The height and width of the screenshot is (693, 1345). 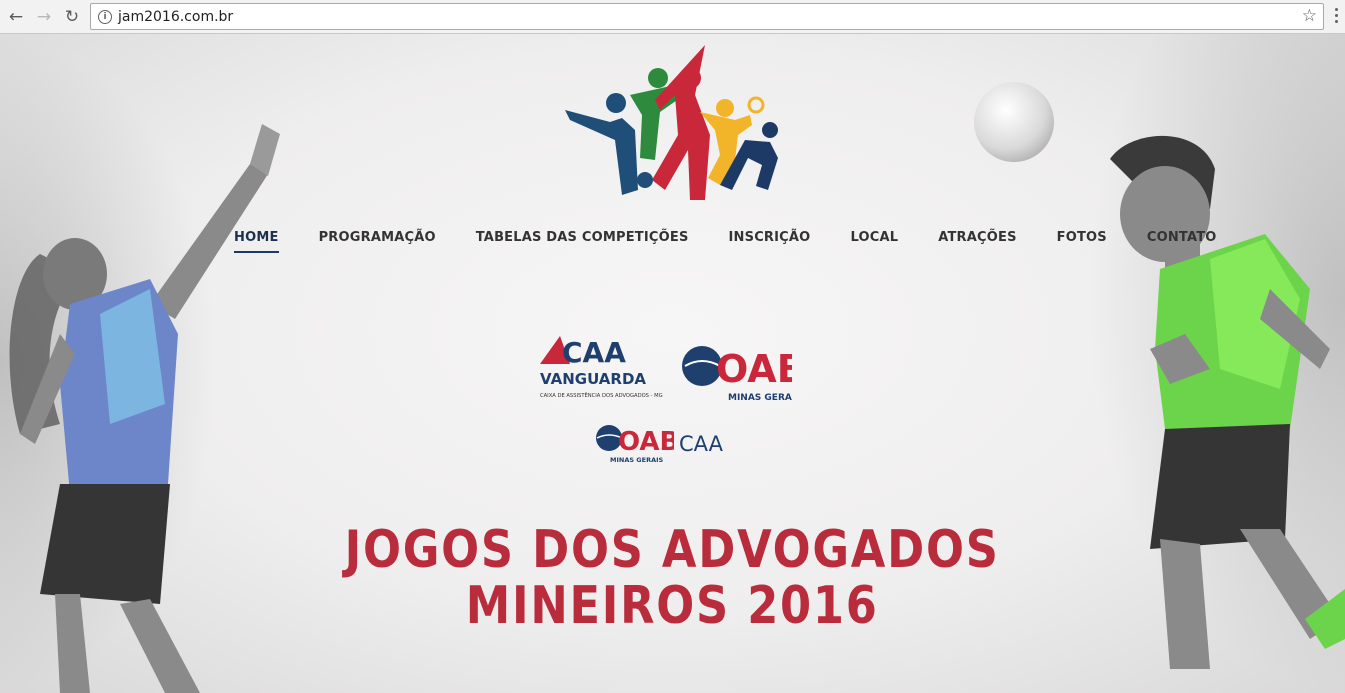 I want to click on back-icon: ←, so click(x=16, y=17).